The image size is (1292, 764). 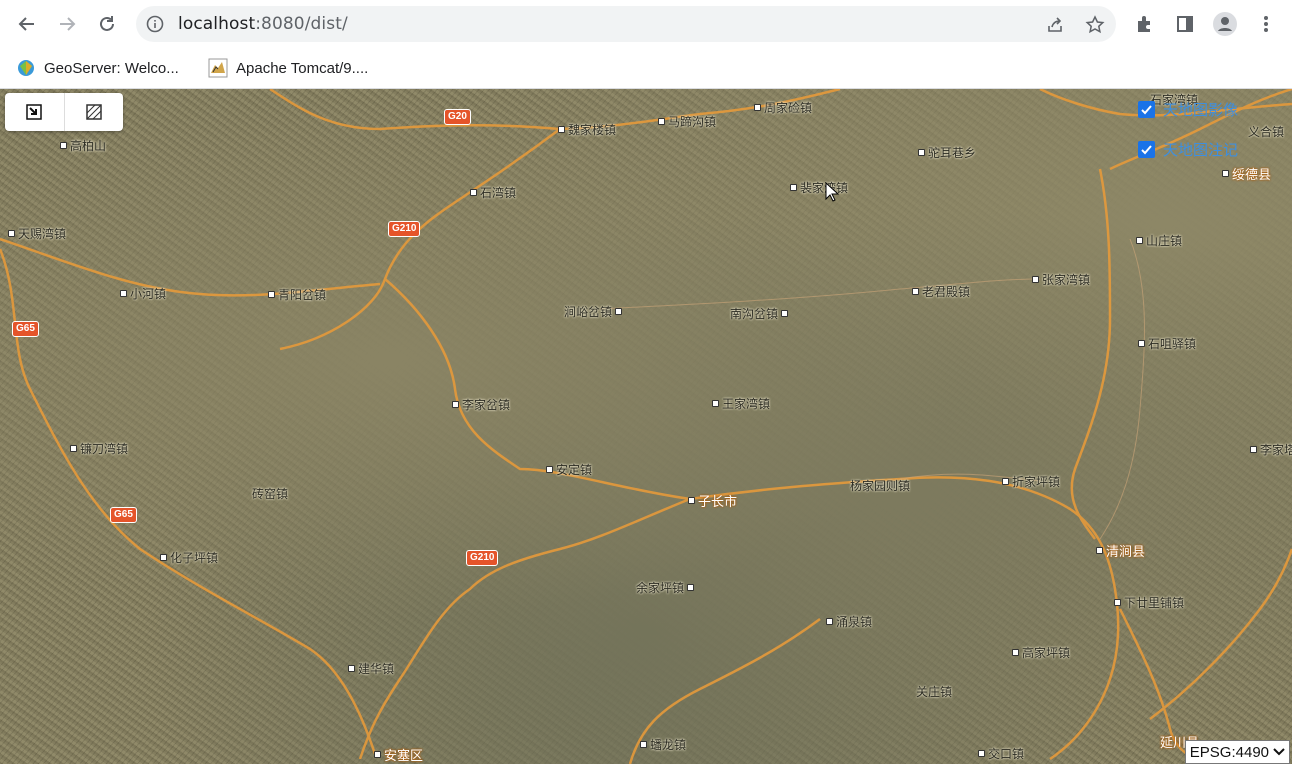 What do you see at coordinates (687, 121) in the screenshot?
I see `place-label: 马蹄沟镇` at bounding box center [687, 121].